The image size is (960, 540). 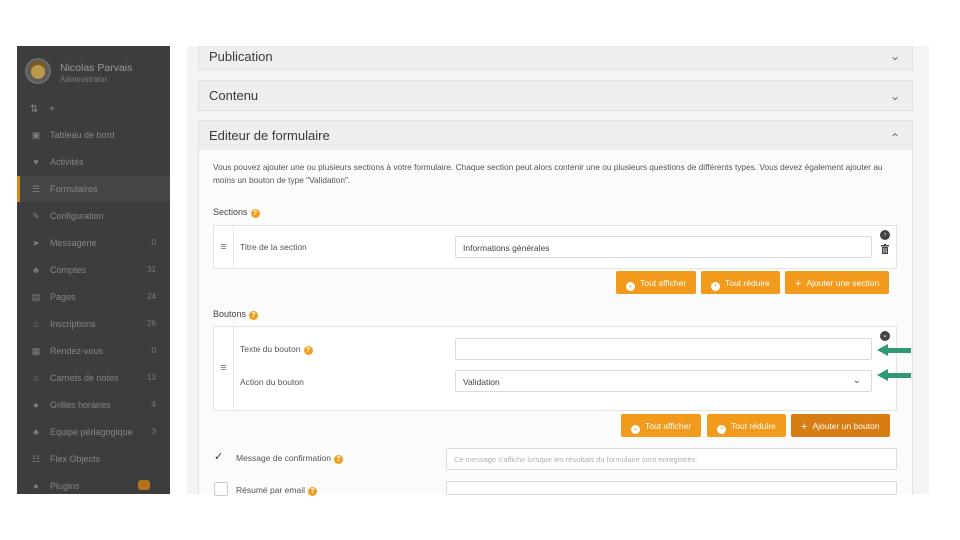 I want to click on sidebar-item-label: Flex Objects, so click(x=75, y=459).